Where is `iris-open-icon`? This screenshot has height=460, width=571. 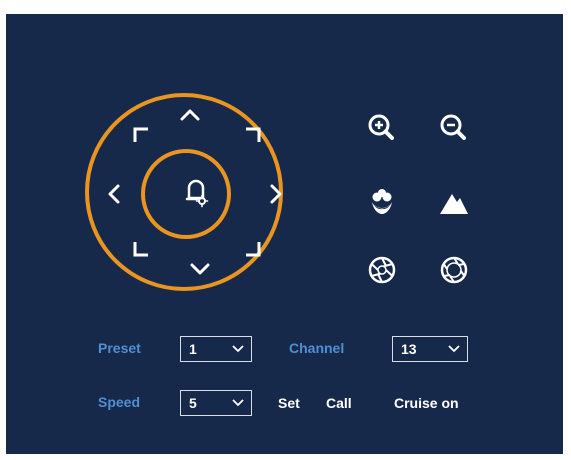 iris-open-icon is located at coordinates (382, 270).